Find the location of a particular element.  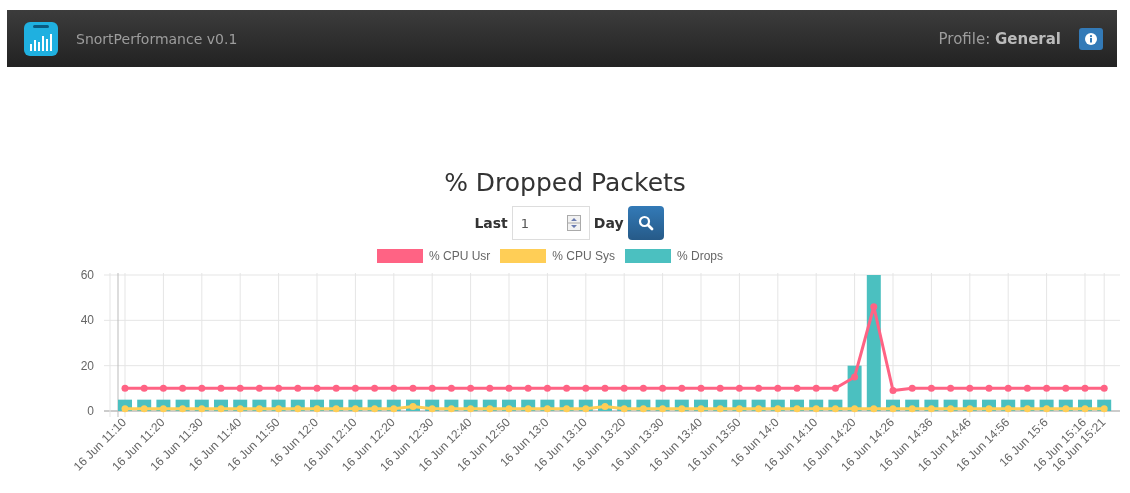

axis-label: 40 is located at coordinates (87, 320).